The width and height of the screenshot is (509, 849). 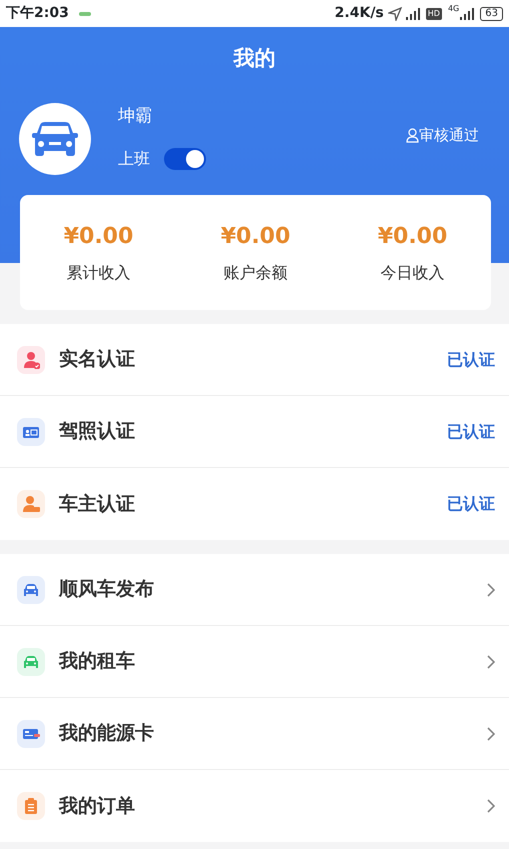 I want to click on amount-label: 累计收入, so click(x=98, y=273).